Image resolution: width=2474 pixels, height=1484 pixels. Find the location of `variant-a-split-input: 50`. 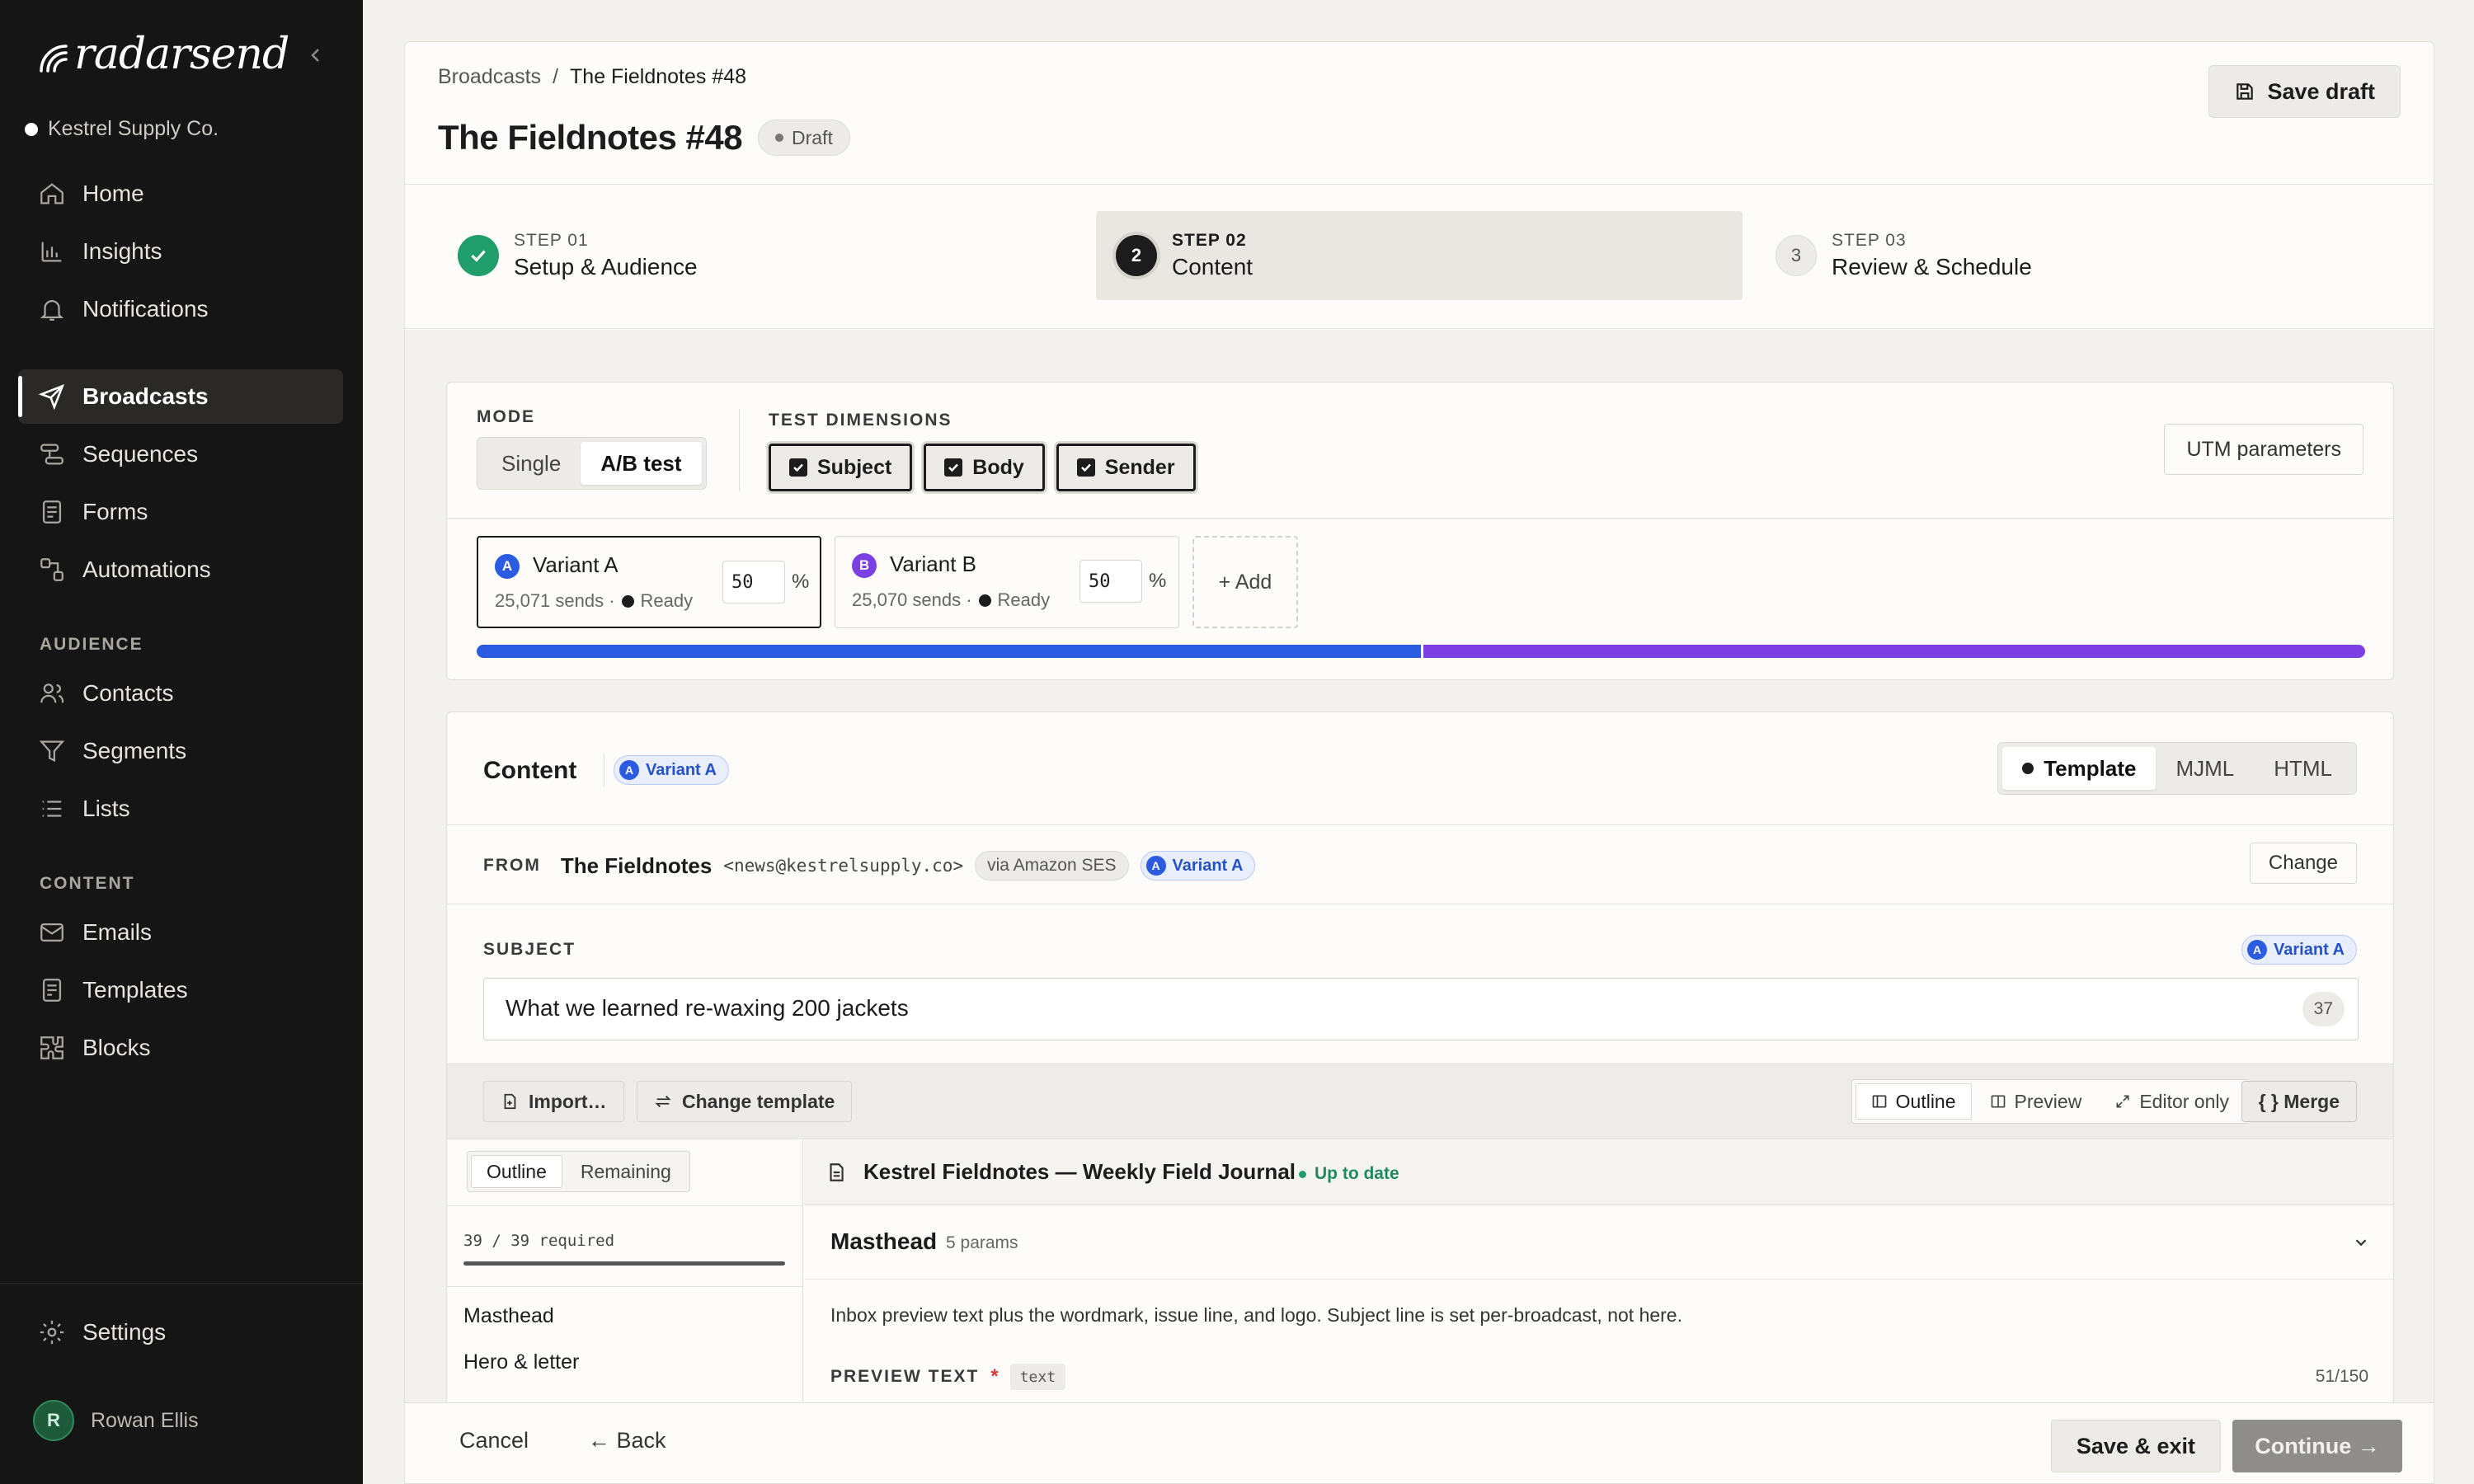

variant-a-split-input: 50 is located at coordinates (753, 582).